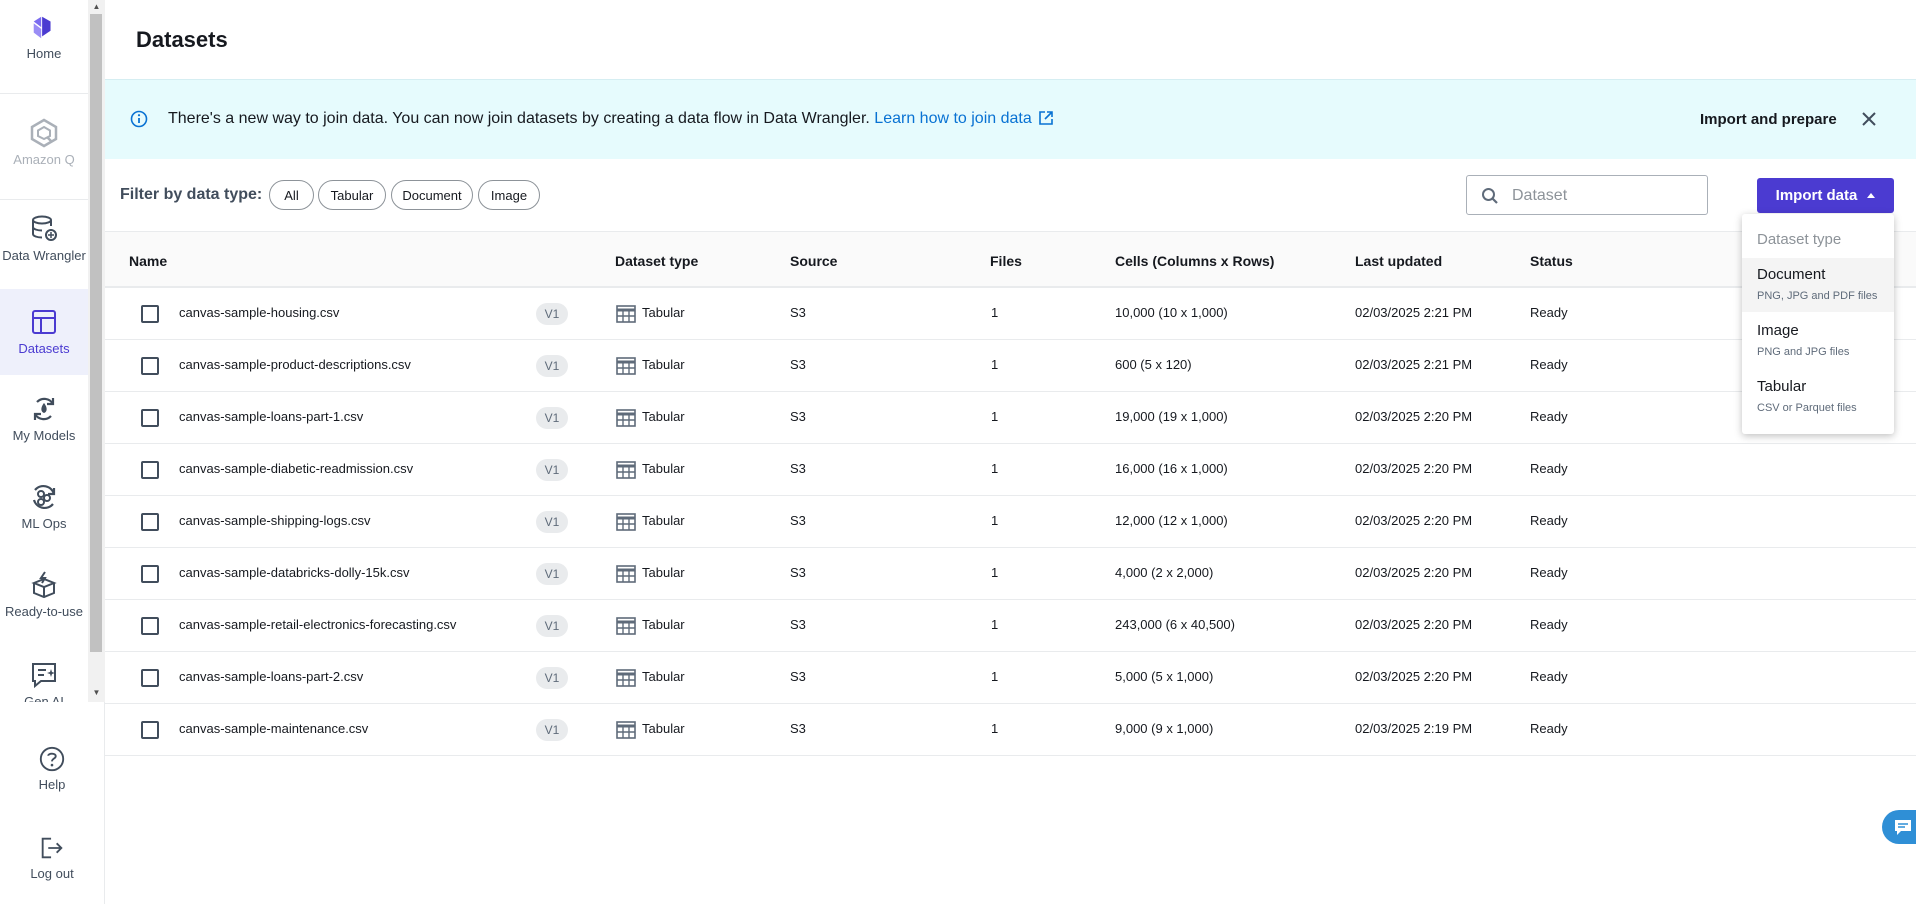 The width and height of the screenshot is (1916, 904). What do you see at coordinates (1825, 195) in the screenshot?
I see `import-data-button: Import data` at bounding box center [1825, 195].